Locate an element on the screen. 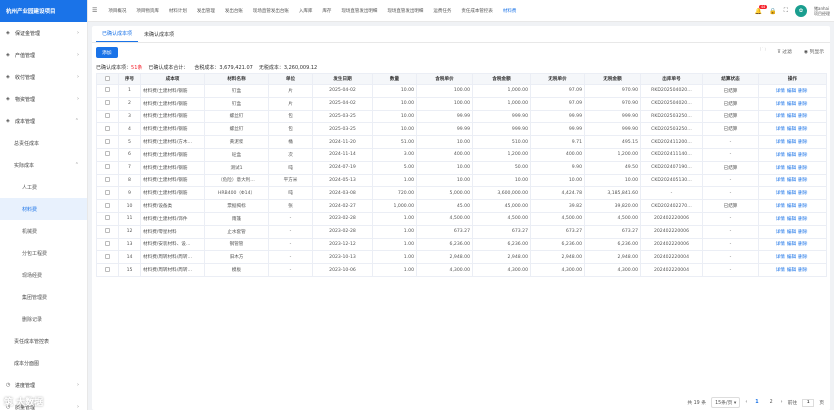 This screenshot has width=834, height=410. header-tab-10: 运费任务 is located at coordinates (442, 10).